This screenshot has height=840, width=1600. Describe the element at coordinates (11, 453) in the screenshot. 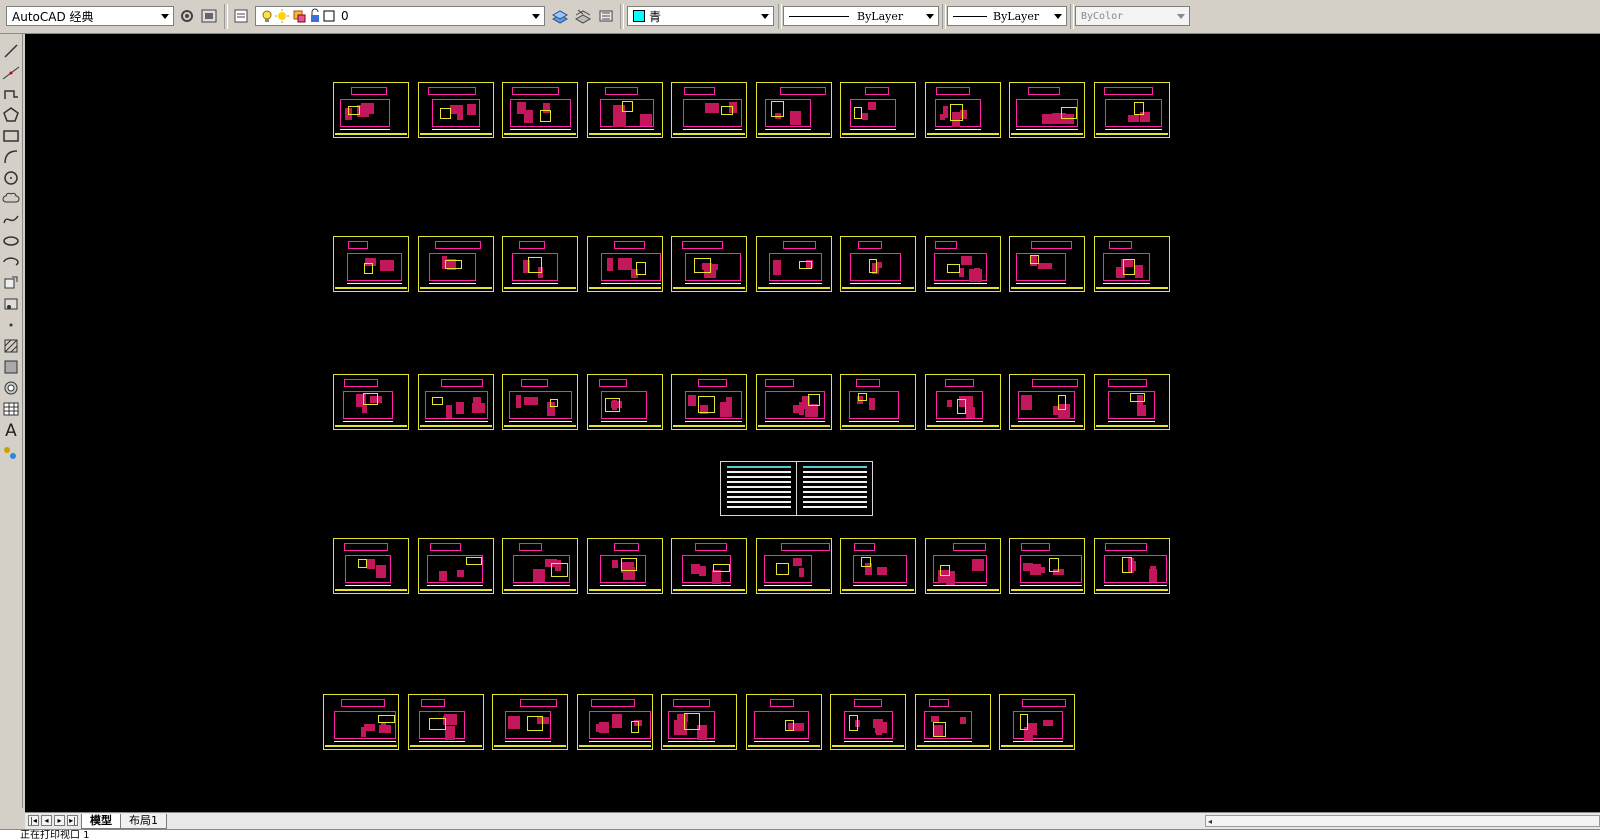

I see `add-selected-icon` at that location.